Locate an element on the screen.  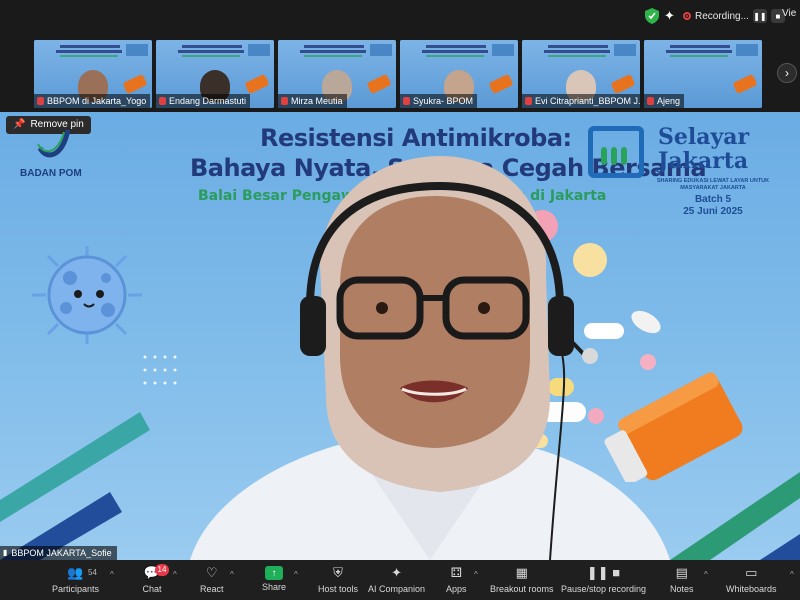
view-button: Vie is located at coordinates (789, 13).